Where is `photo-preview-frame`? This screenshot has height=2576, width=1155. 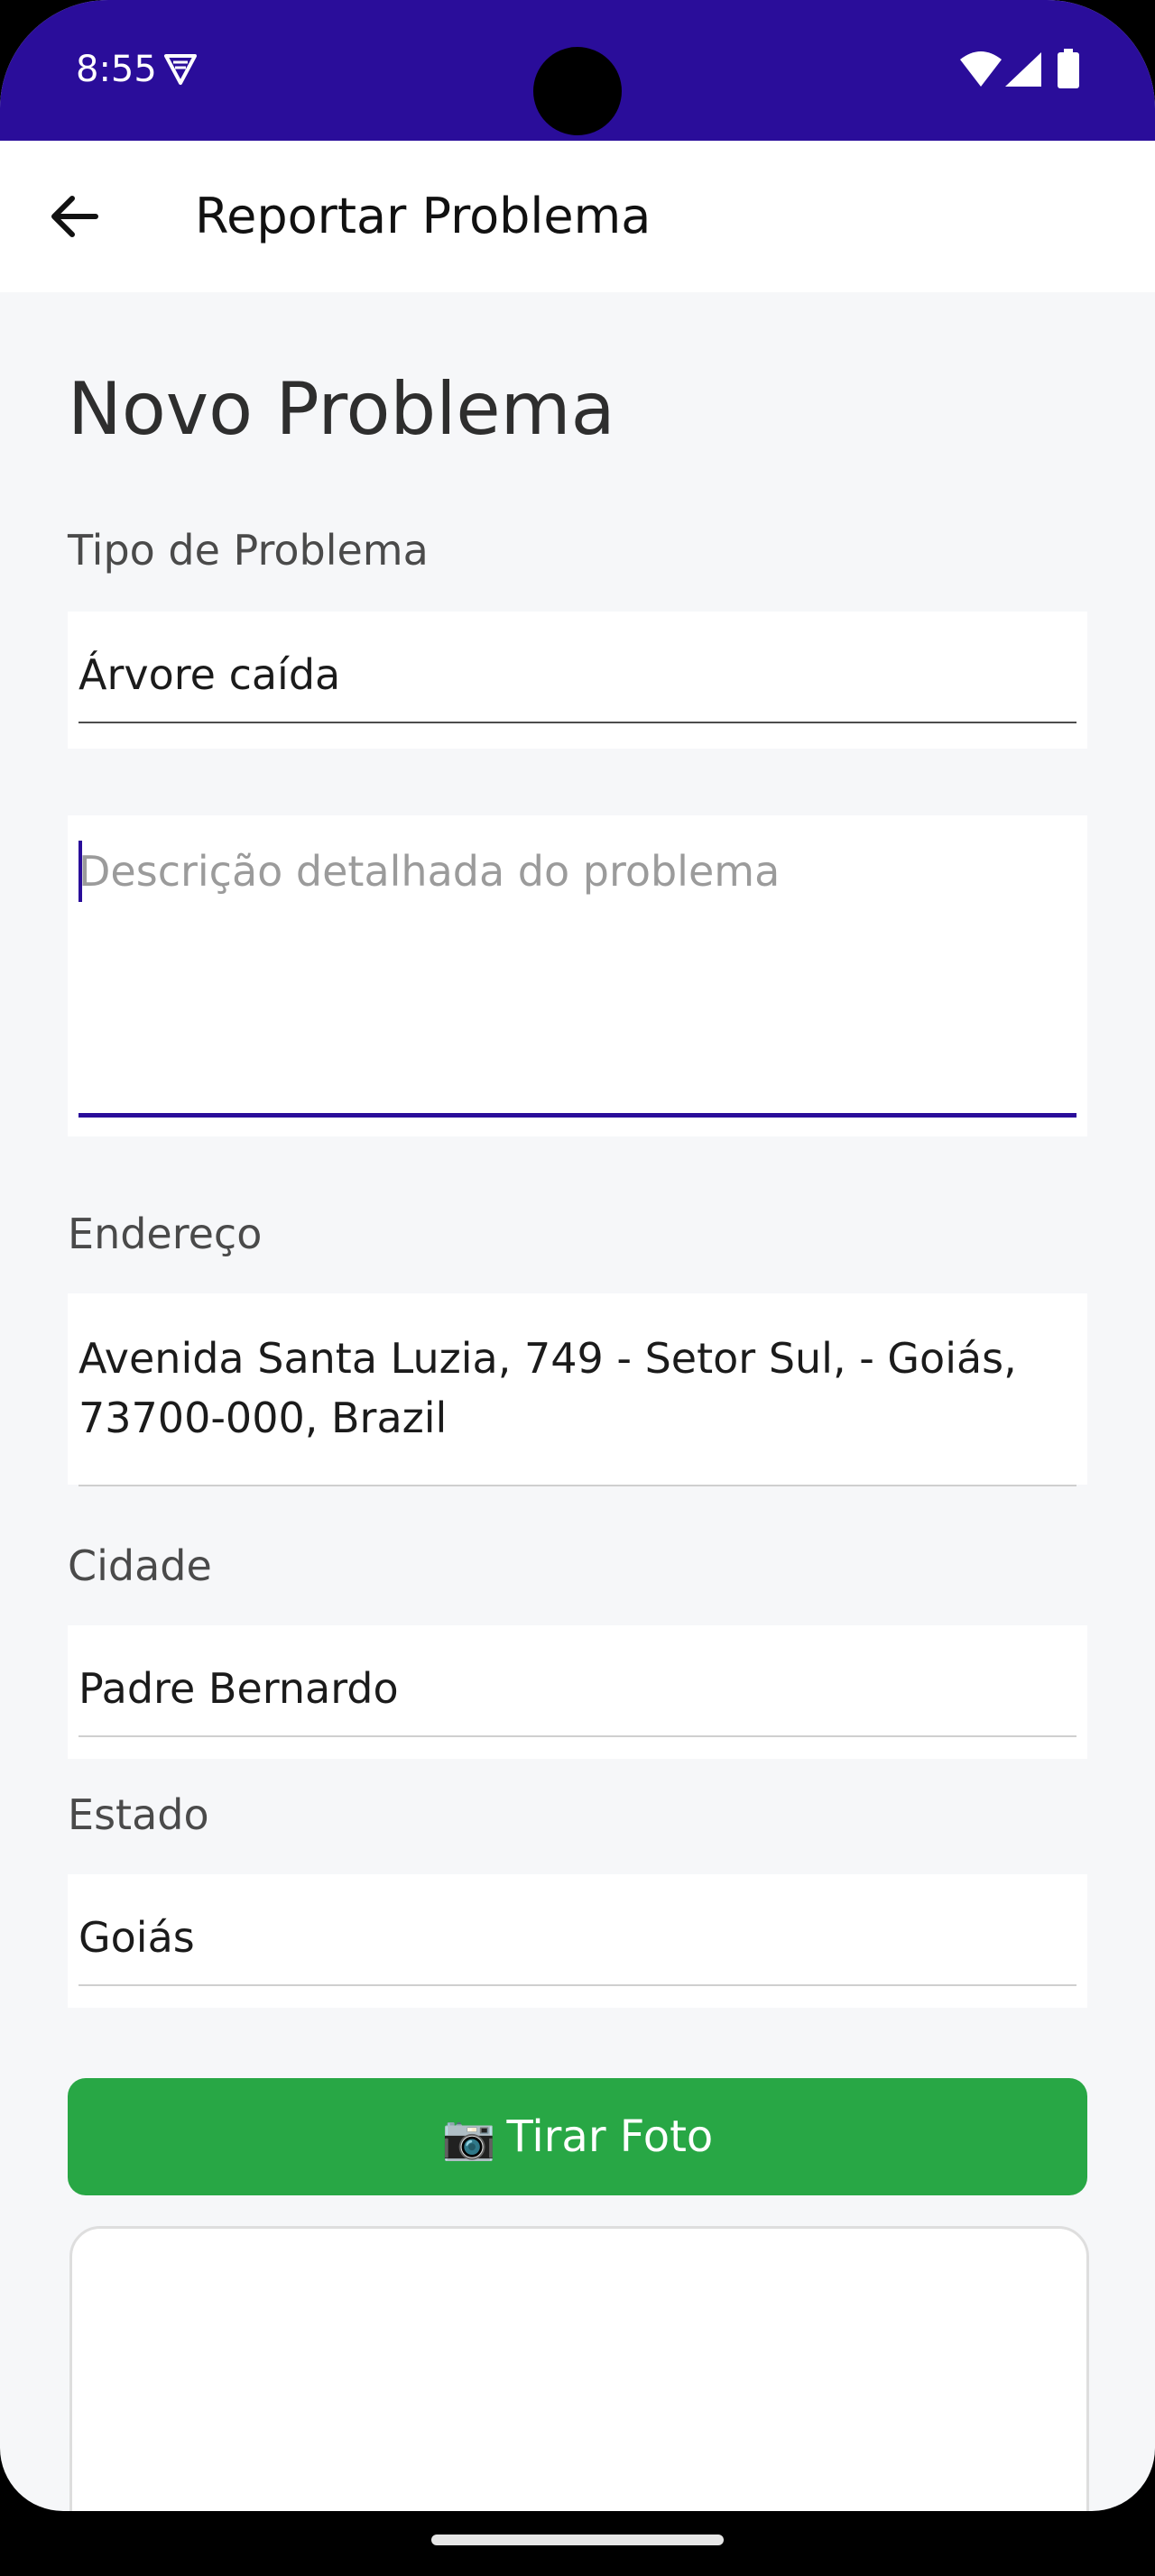 photo-preview-frame is located at coordinates (579, 2368).